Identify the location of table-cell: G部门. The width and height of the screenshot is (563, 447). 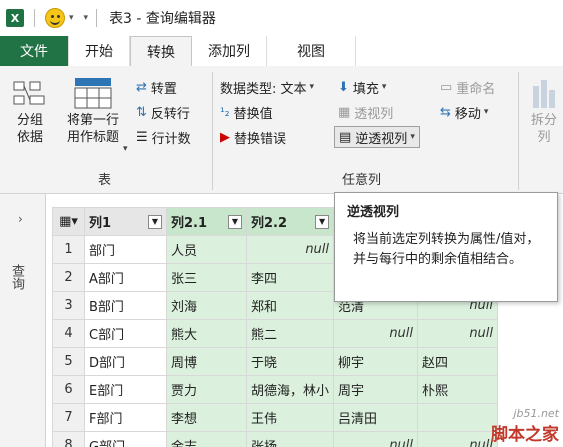
(125, 439).